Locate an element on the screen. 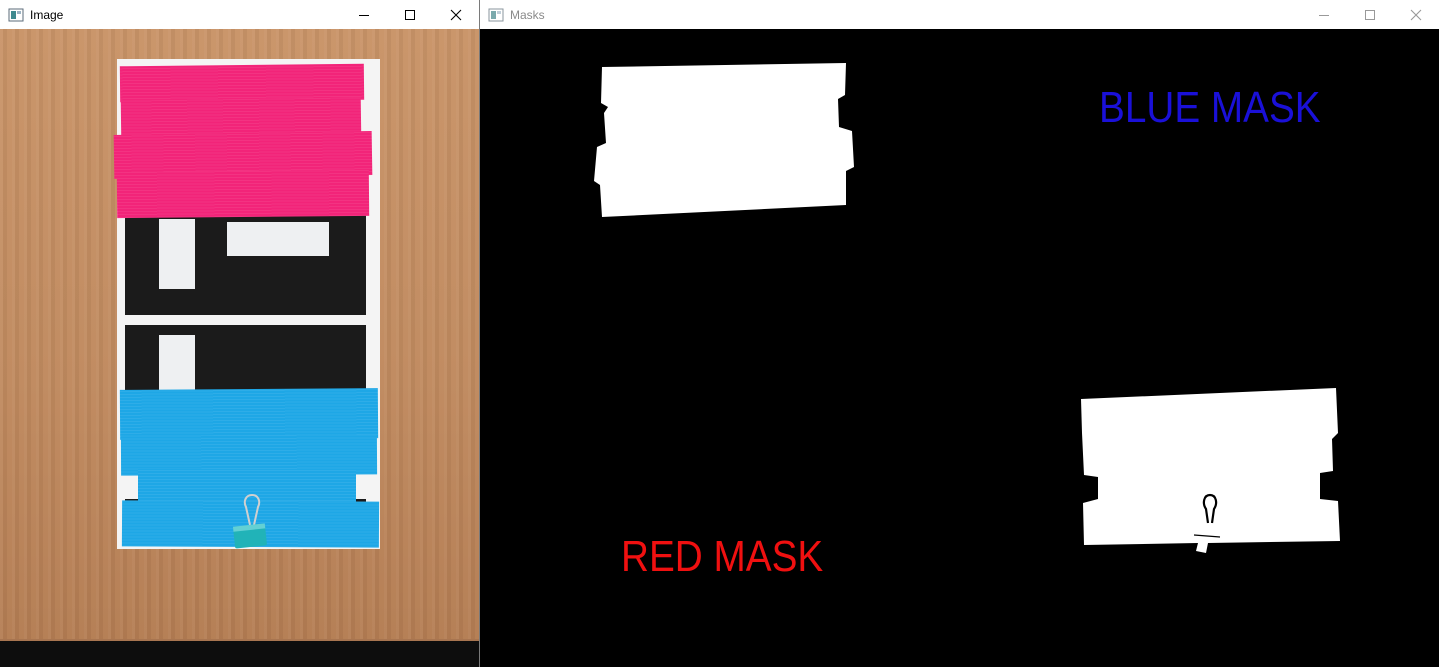  red-mask-shape is located at coordinates (724, 140).